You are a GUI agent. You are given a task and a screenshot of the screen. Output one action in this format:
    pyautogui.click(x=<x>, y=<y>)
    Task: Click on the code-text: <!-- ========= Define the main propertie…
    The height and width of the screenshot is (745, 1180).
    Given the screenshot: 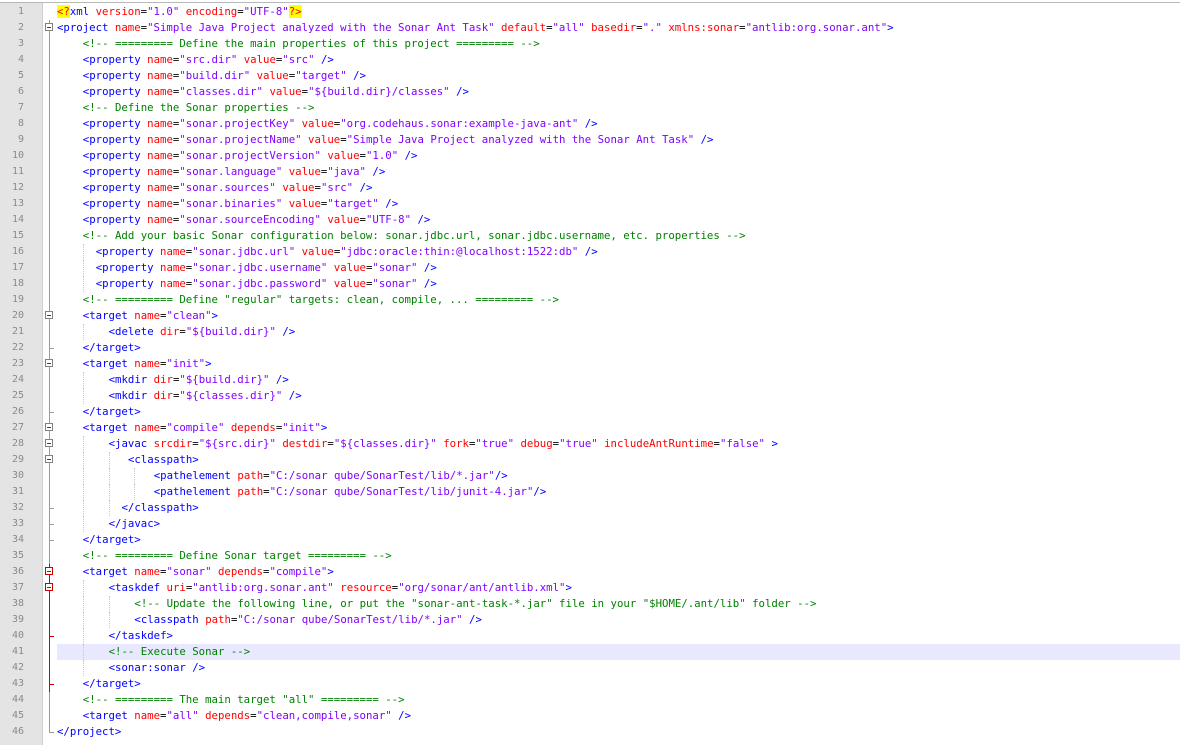 What is the action you would take?
    pyautogui.click(x=311, y=44)
    